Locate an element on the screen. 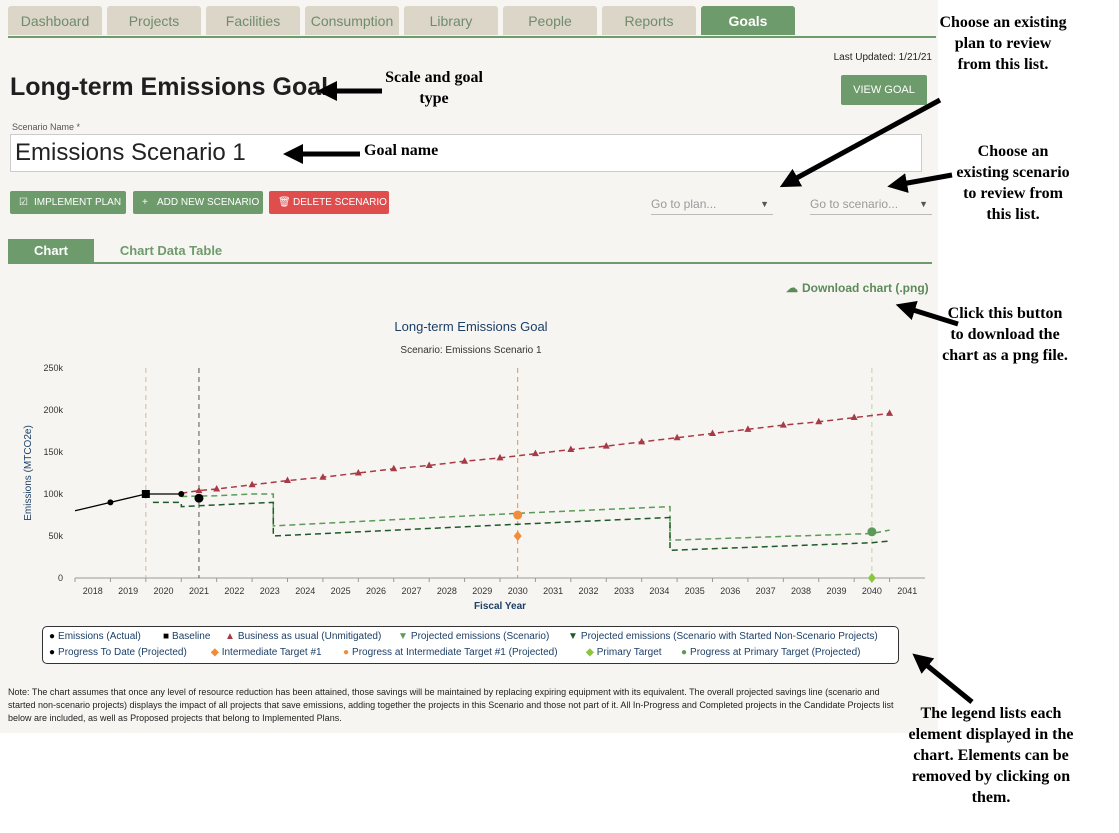 Image resolution: width=1119 pixels, height=833 pixels. legend-label: Projected emissions (Scenario) is located at coordinates (480, 636).